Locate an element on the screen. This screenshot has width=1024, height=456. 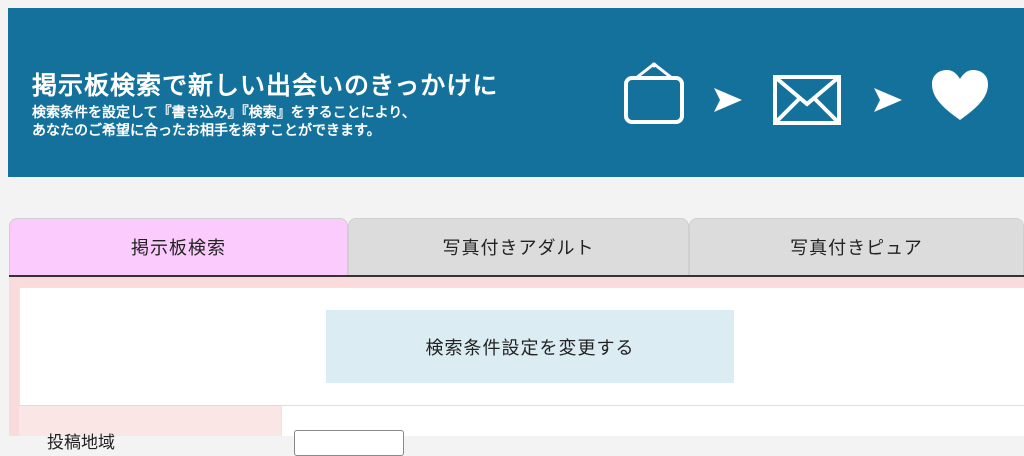
flow-illustration is located at coordinates (798, 97).